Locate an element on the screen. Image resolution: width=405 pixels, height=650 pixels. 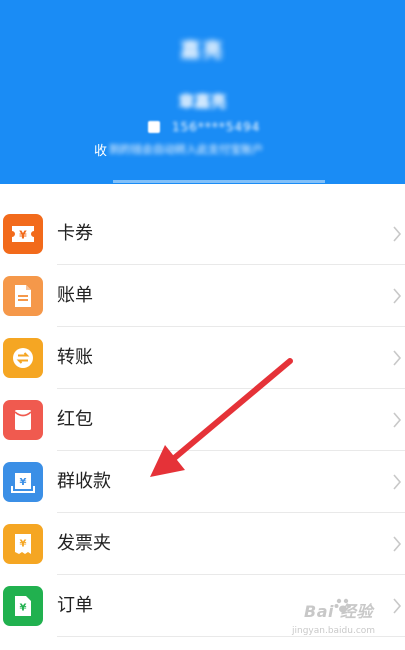
watermark-url: jingyan.baidu.com is located at coordinates (334, 631).